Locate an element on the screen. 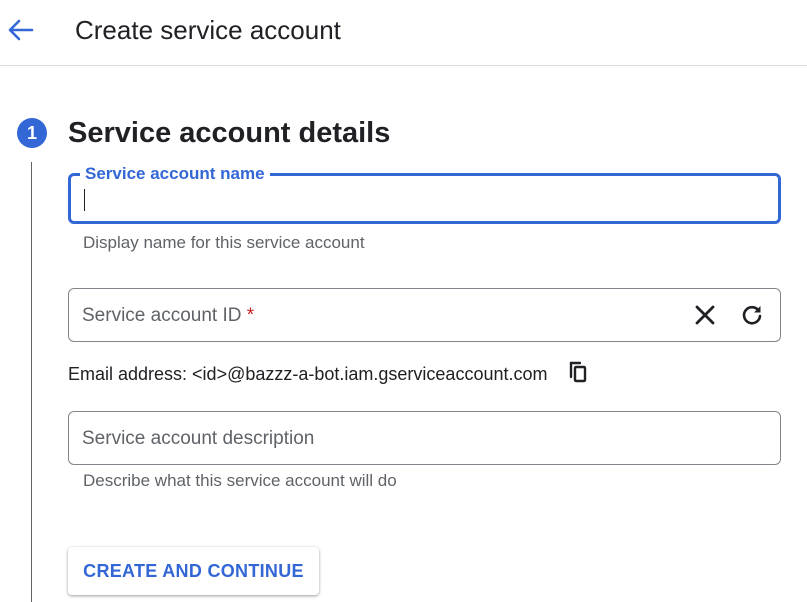 The width and height of the screenshot is (807, 602). arrow-back-icon is located at coordinates (21, 30).